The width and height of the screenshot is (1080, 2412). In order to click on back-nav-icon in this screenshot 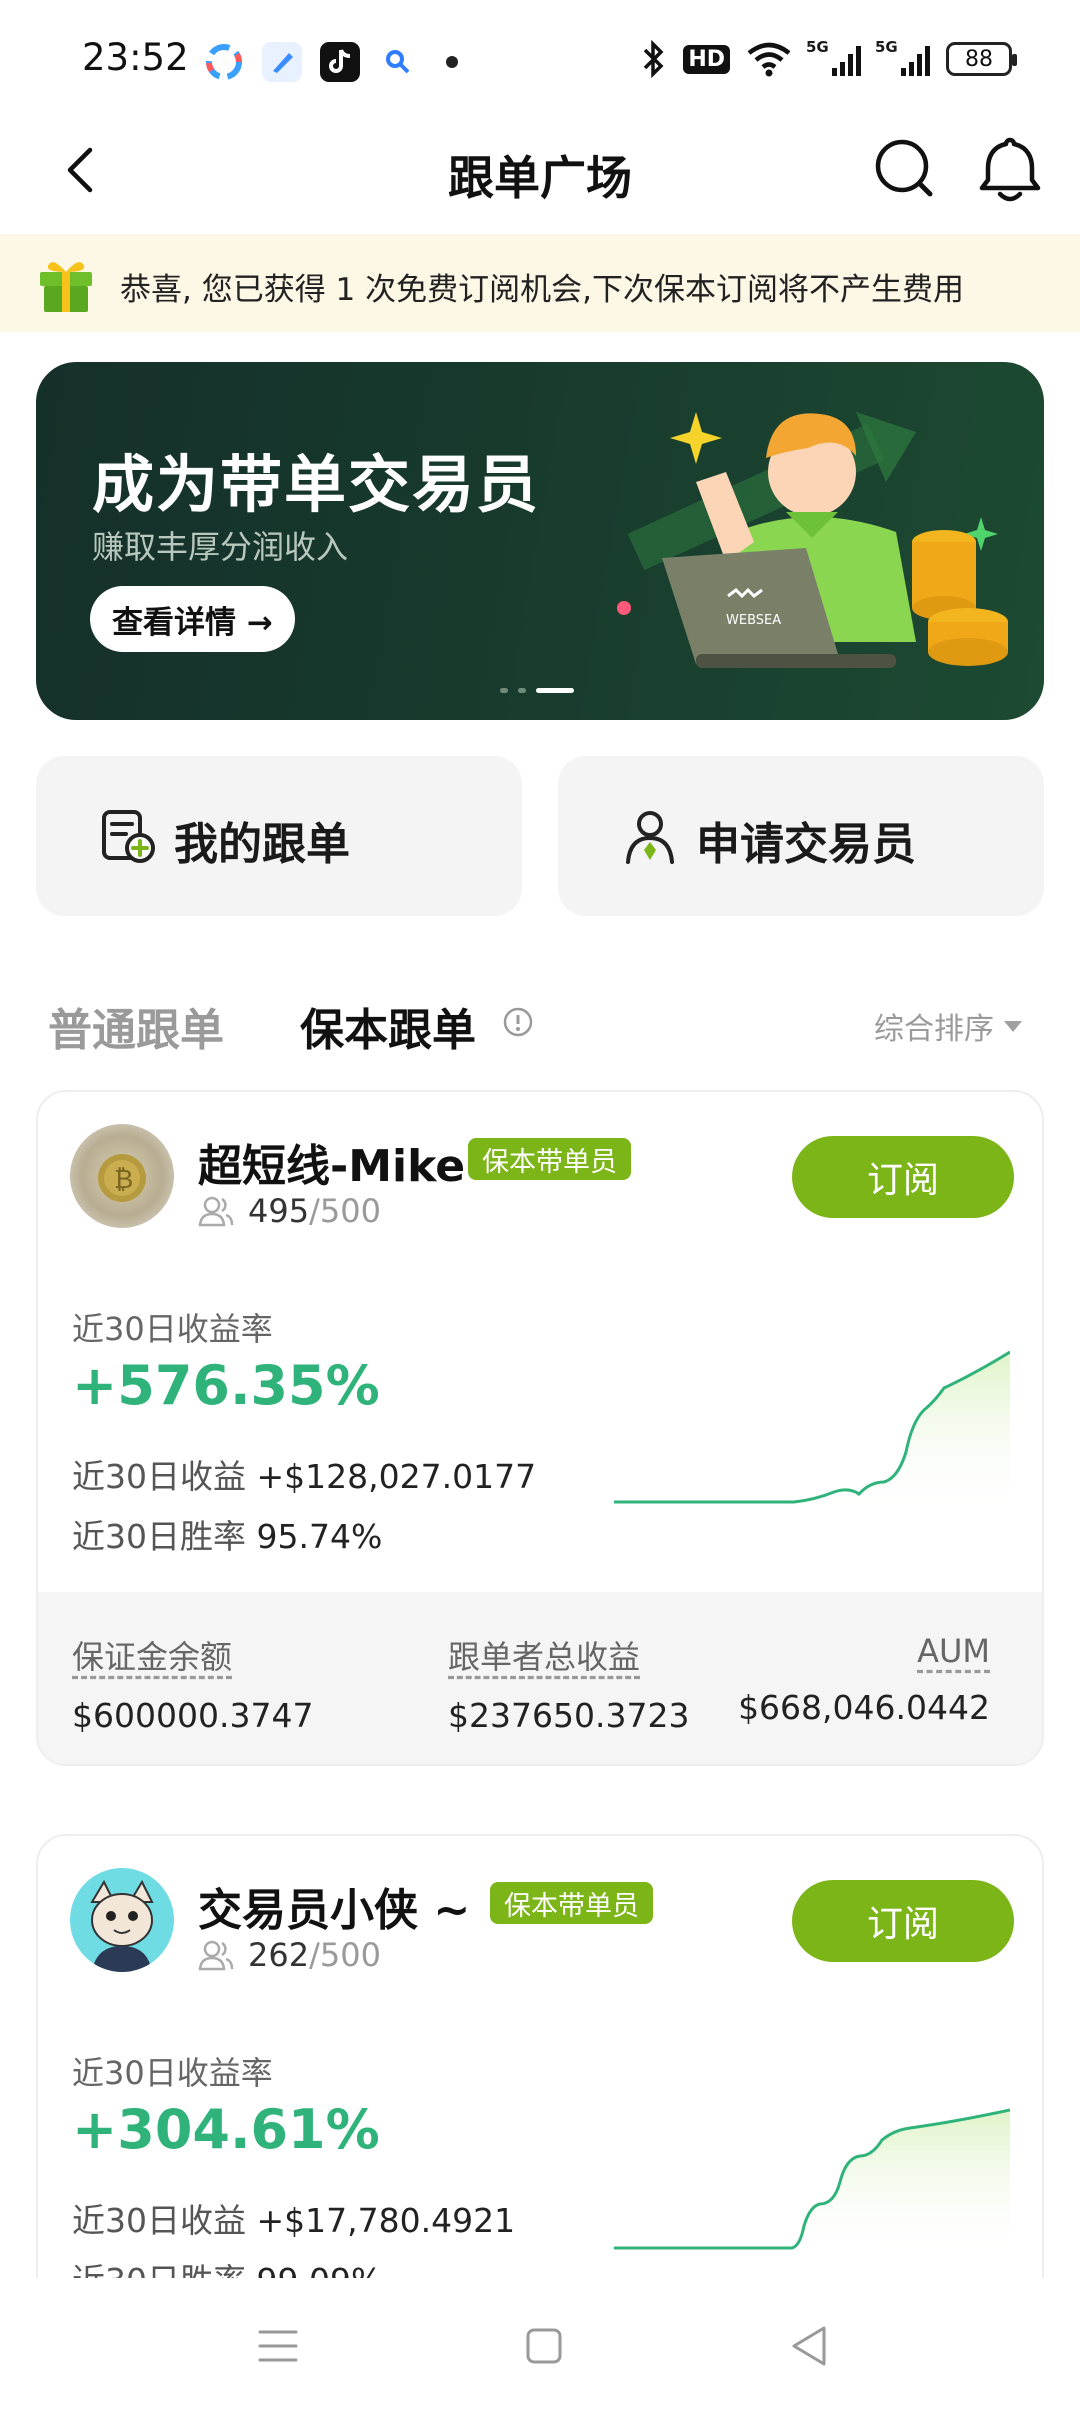, I will do `click(810, 2346)`.